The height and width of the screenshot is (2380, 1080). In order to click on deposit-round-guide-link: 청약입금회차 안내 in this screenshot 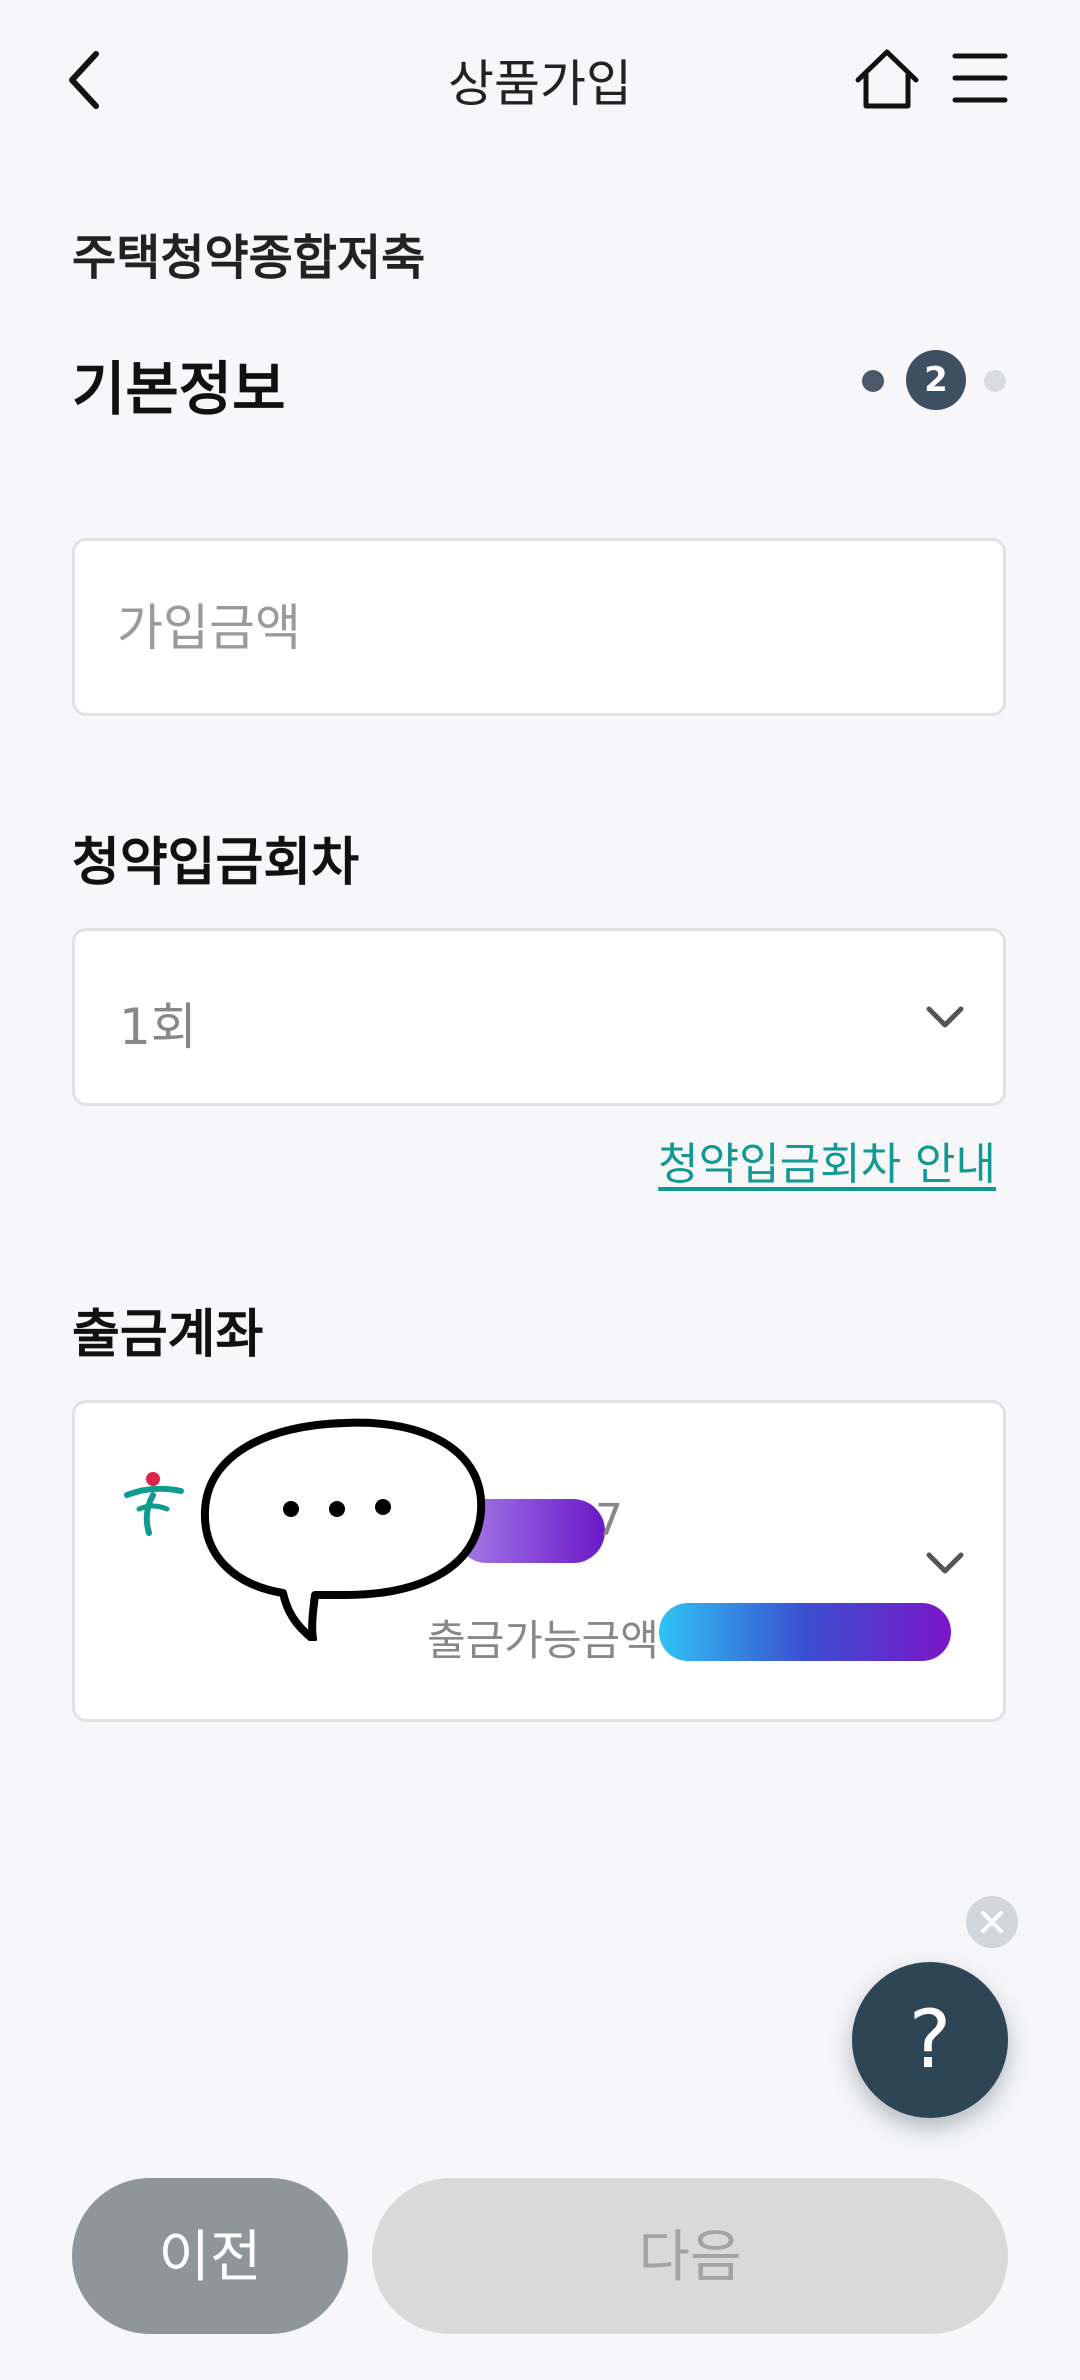, I will do `click(827, 1160)`.